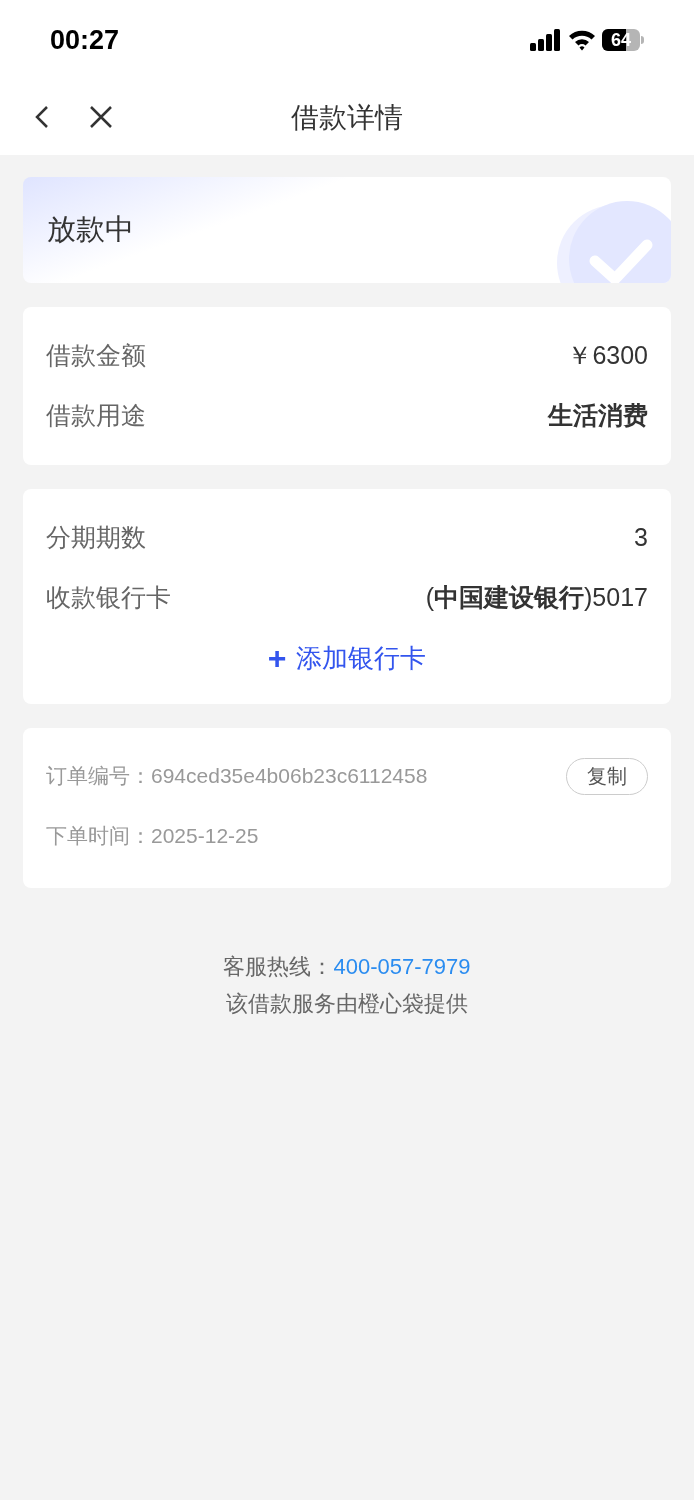 Image resolution: width=694 pixels, height=1500 pixels. What do you see at coordinates (42, 117) in the screenshot?
I see `back-icon` at bounding box center [42, 117].